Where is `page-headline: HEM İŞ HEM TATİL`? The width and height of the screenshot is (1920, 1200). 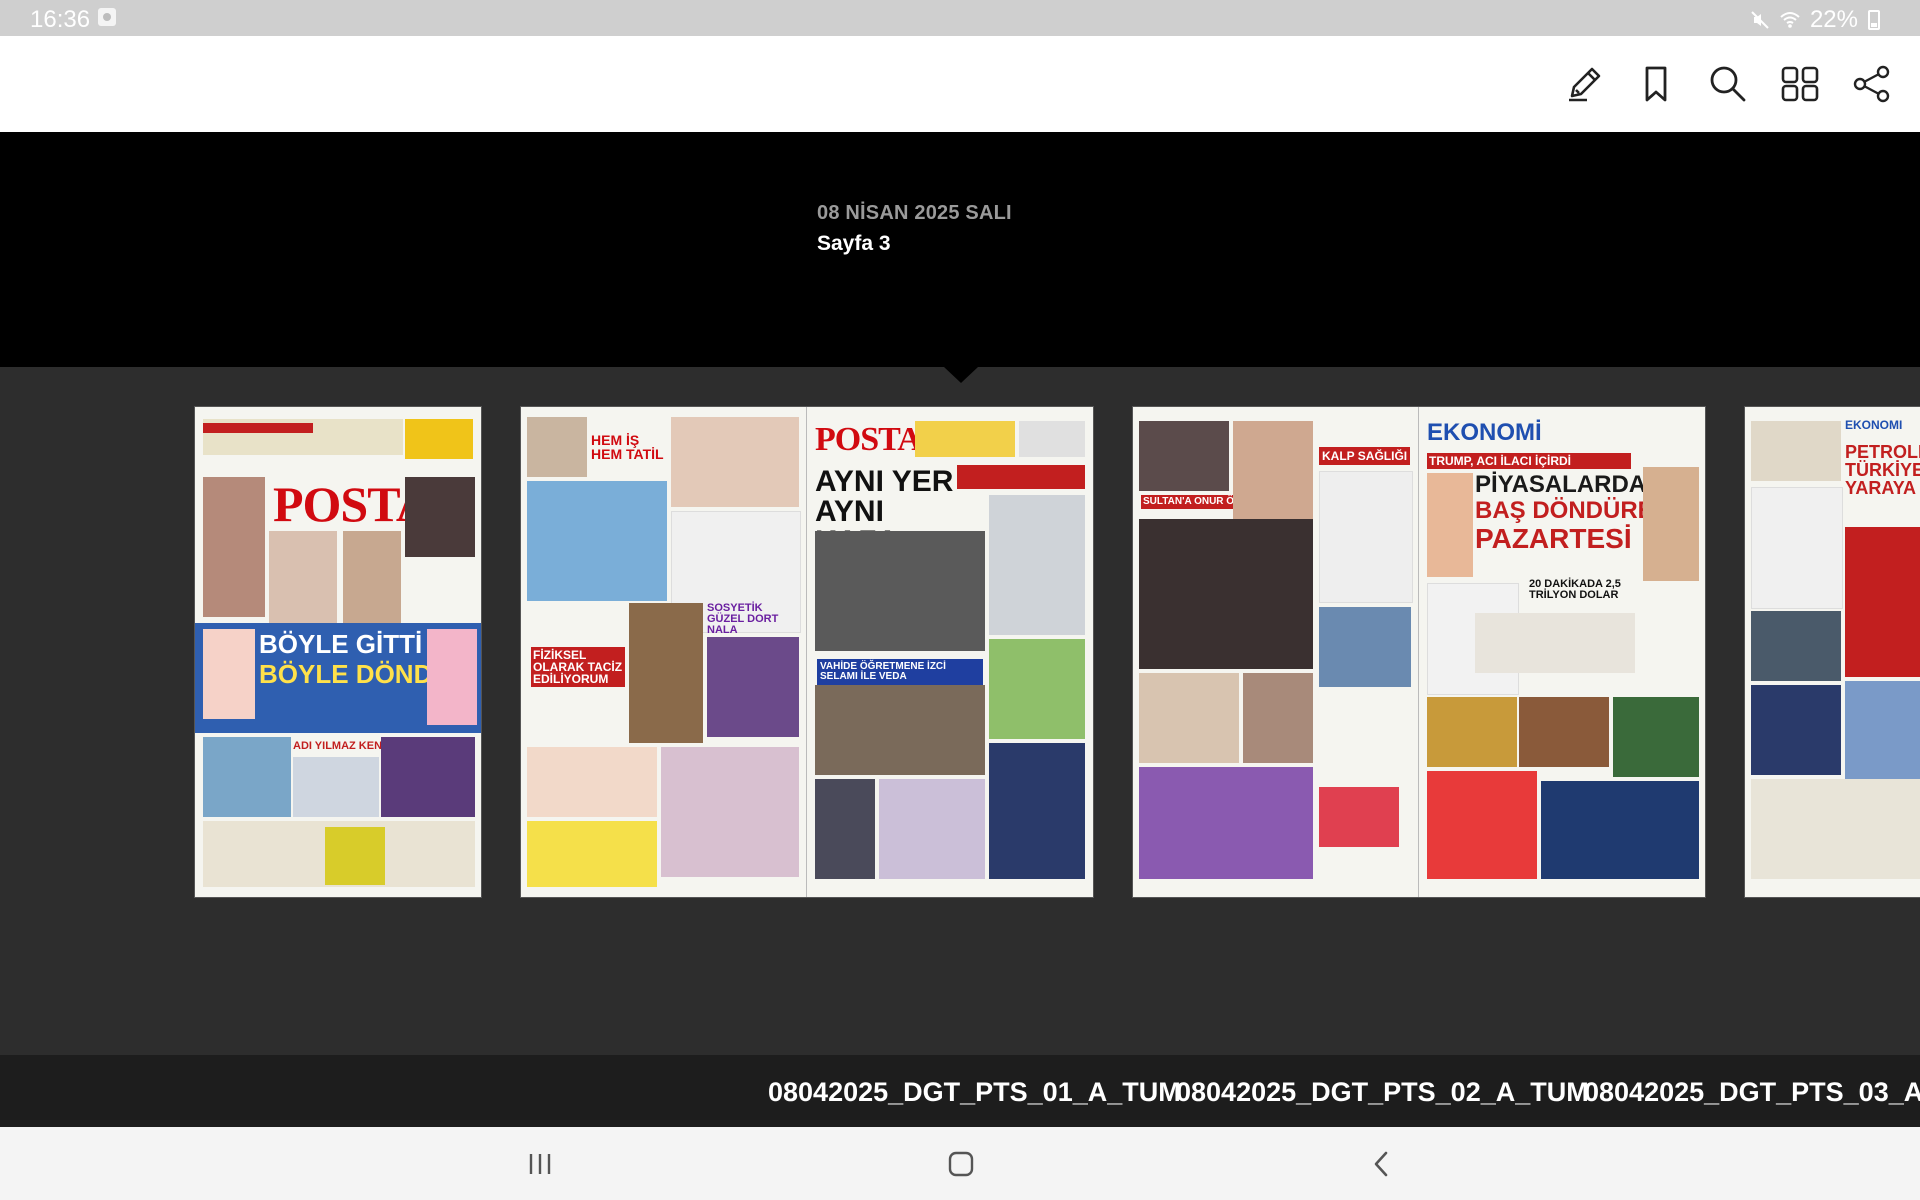
page-headline: HEM İŞ HEM TATİL is located at coordinates (627, 447).